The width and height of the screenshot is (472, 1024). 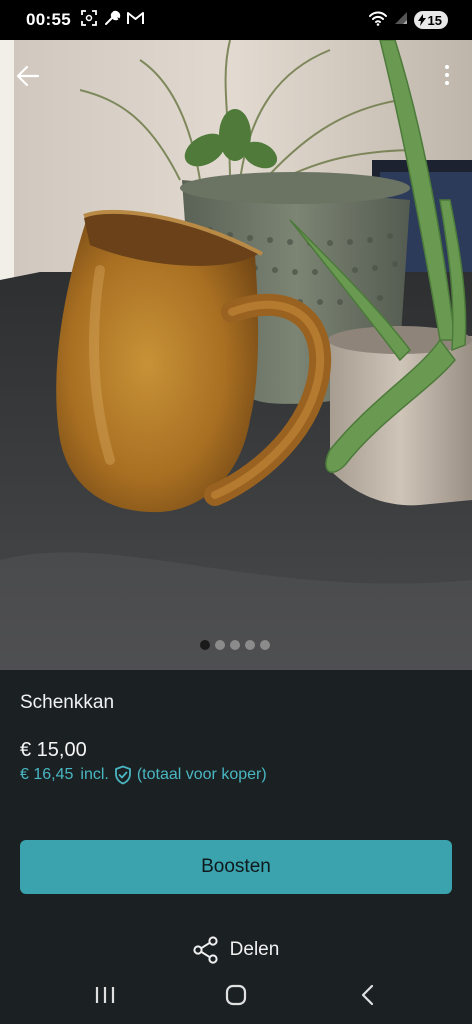 I want to click on more-vert-icon, so click(x=447, y=67).